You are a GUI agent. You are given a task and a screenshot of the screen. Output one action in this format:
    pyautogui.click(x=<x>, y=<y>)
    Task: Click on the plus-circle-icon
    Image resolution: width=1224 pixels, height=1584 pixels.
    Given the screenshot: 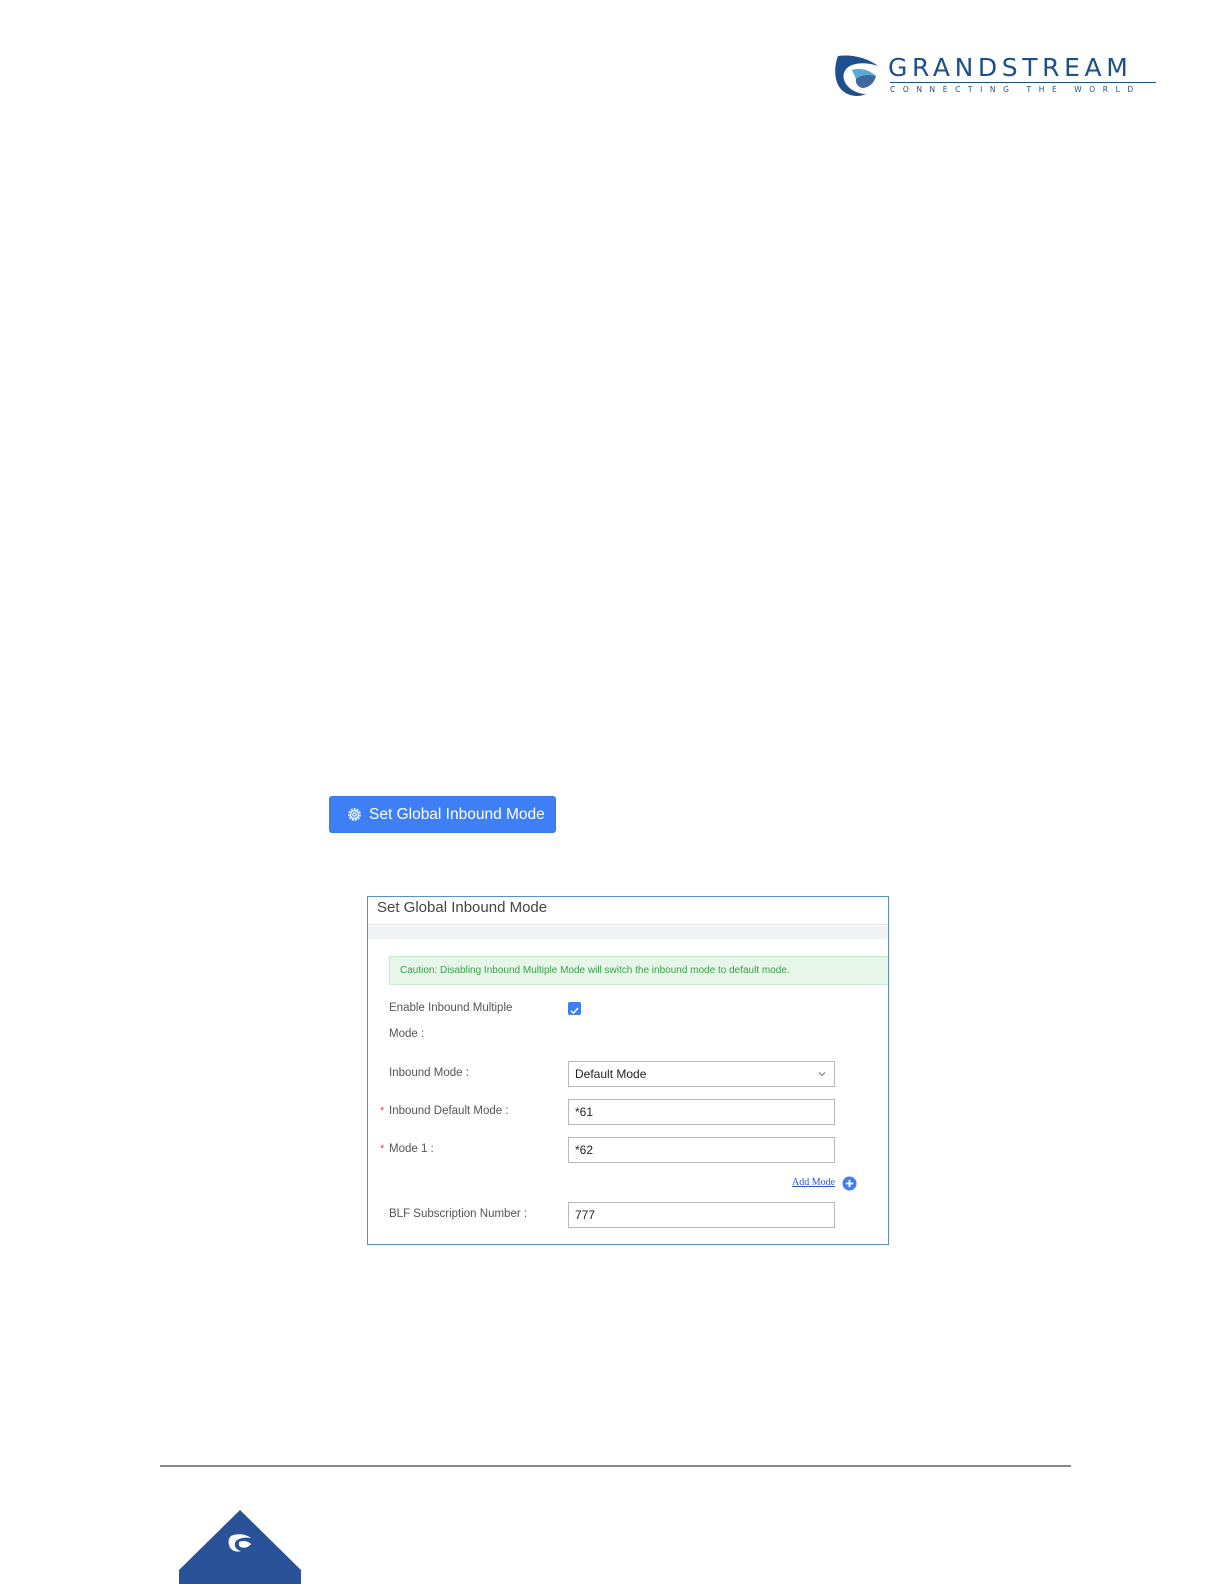 What is the action you would take?
    pyautogui.click(x=849, y=1183)
    